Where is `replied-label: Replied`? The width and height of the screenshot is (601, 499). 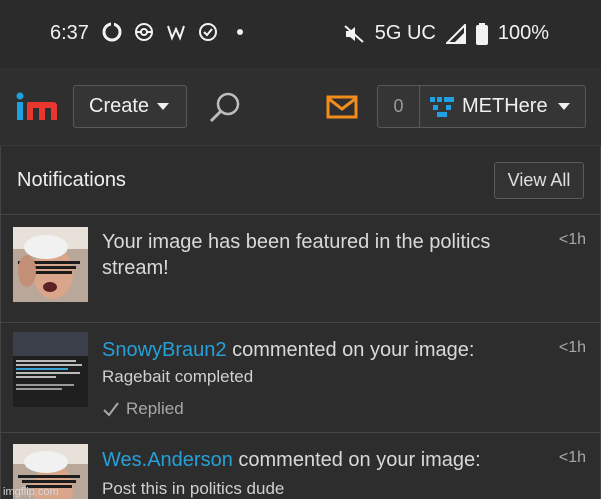
replied-label: Replied is located at coordinates (155, 408).